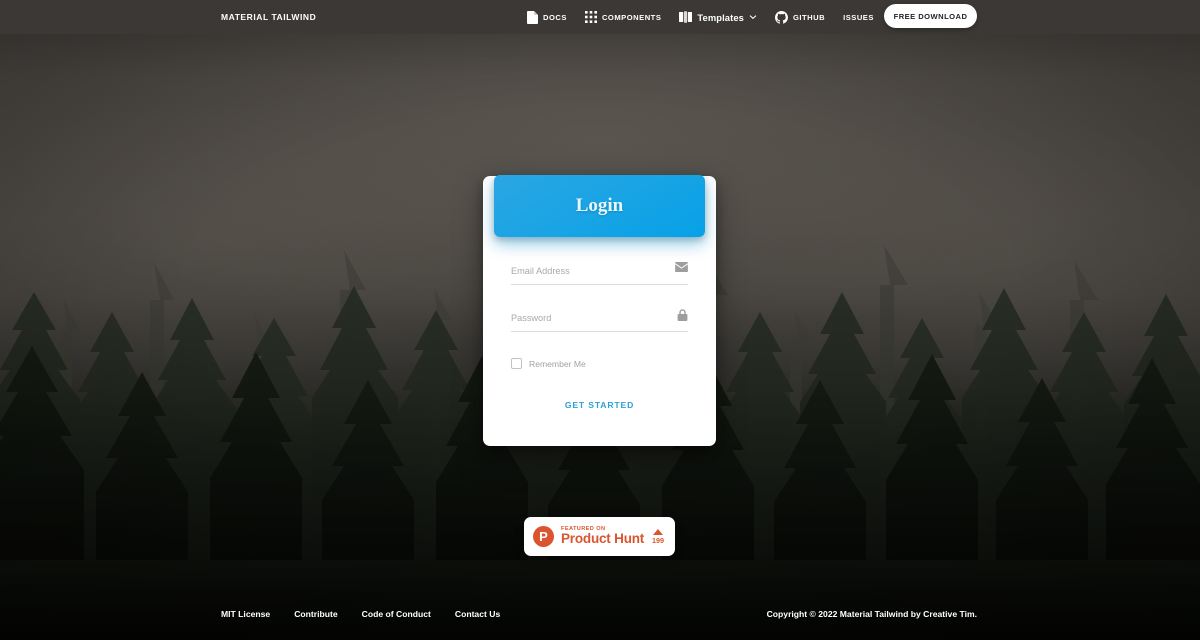 Image resolution: width=1200 pixels, height=640 pixels. I want to click on grid-icon, so click(590, 17).